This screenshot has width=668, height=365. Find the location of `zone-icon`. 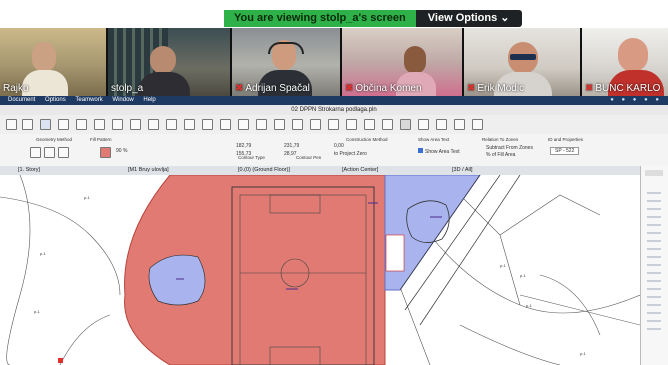

zone-icon is located at coordinates (387, 124).